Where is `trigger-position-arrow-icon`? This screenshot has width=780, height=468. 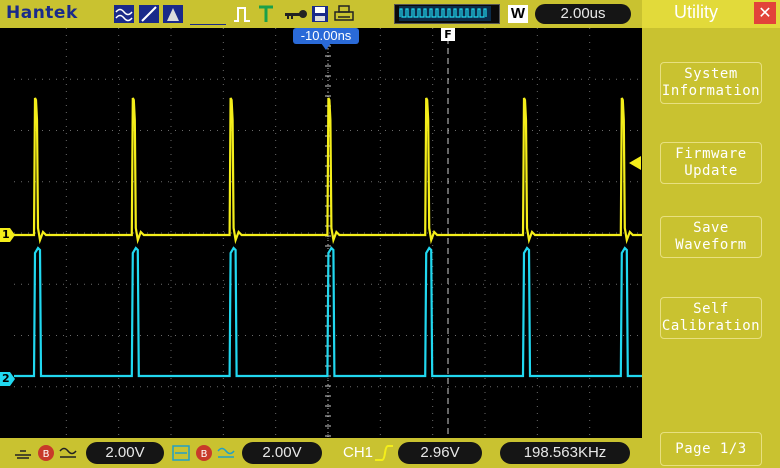 trigger-position-arrow-icon is located at coordinates (326, 46).